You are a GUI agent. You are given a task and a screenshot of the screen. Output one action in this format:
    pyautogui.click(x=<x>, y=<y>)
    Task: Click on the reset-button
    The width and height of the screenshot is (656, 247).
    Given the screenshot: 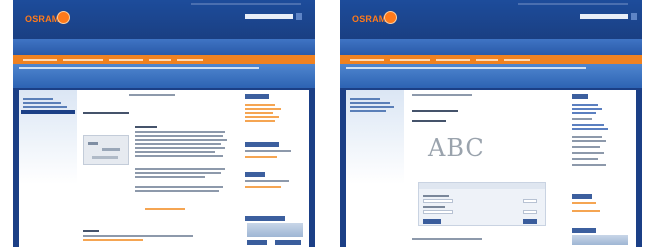 What is the action you would take?
    pyautogui.click(x=530, y=221)
    